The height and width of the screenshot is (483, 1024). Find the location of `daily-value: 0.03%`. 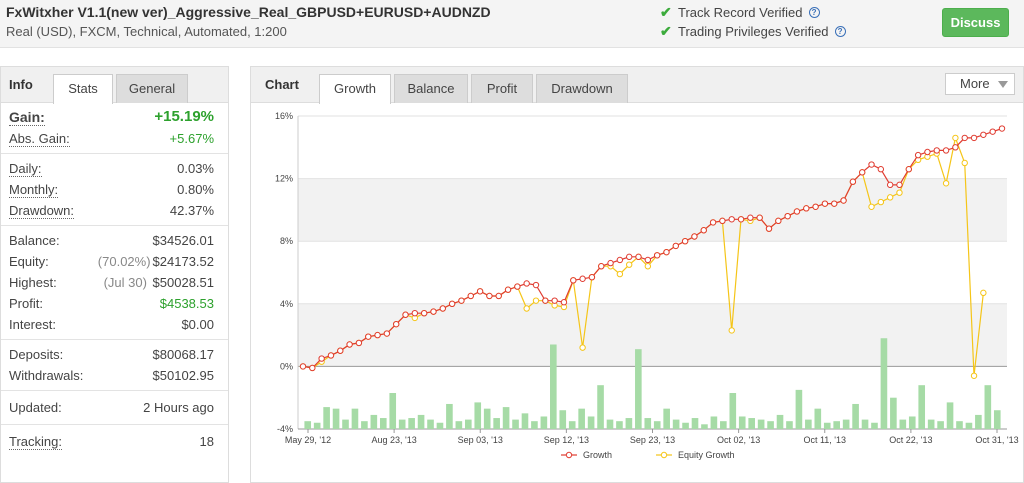

daily-value: 0.03% is located at coordinates (195, 168).